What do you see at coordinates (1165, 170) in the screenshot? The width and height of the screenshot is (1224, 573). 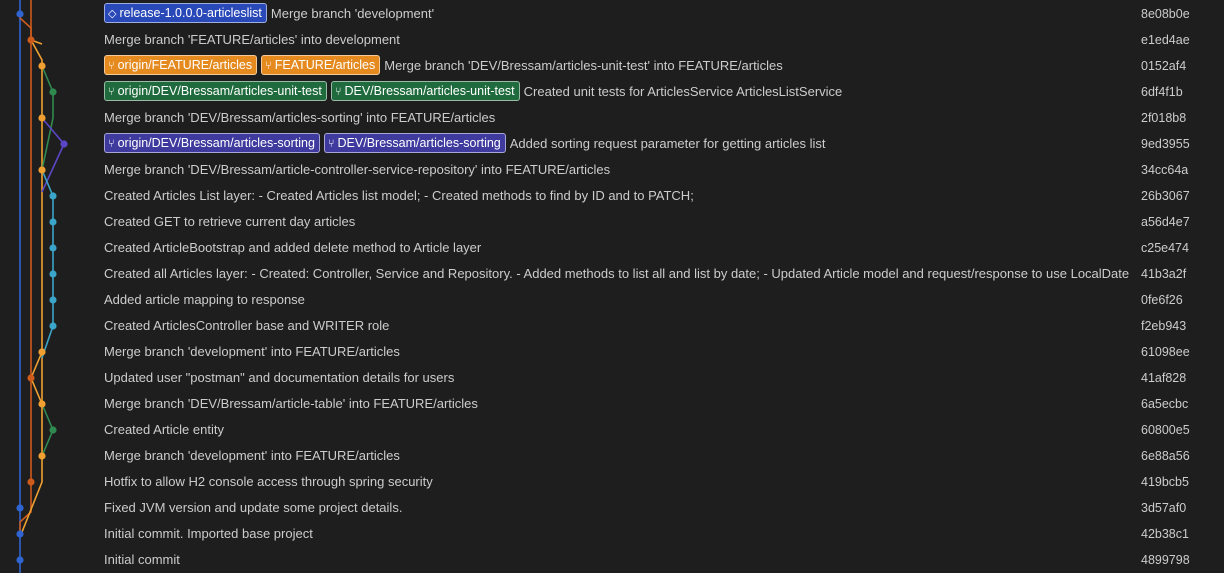 I see `commit-hash: 34cc64a` at bounding box center [1165, 170].